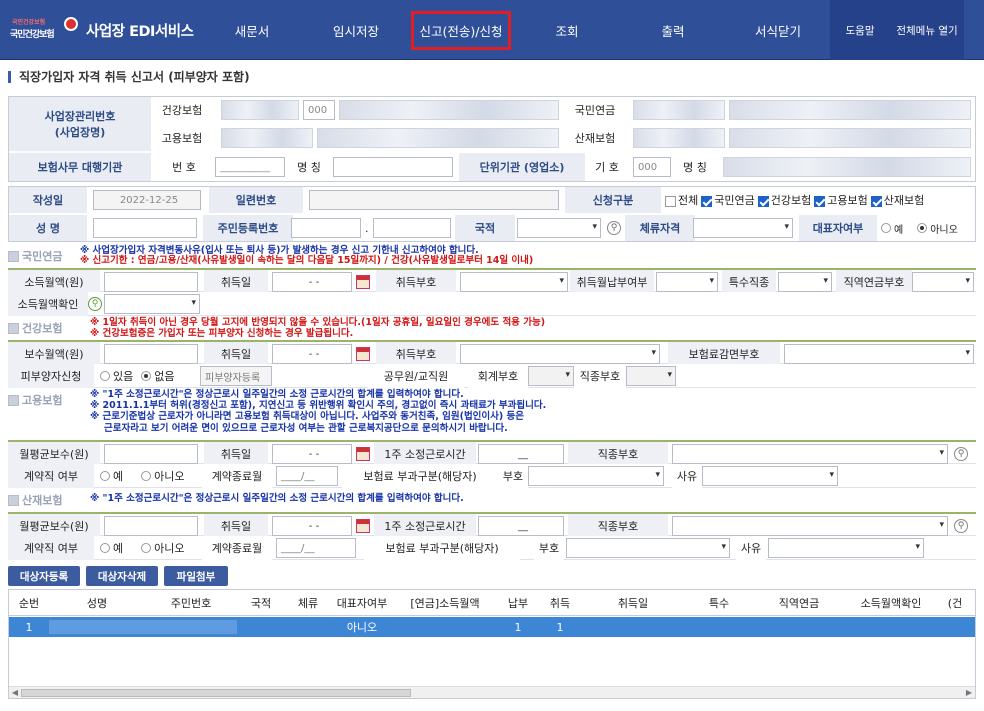 Image resolution: width=984 pixels, height=711 pixels. What do you see at coordinates (122, 576) in the screenshot?
I see `delete-target-button: 대상자삭제` at bounding box center [122, 576].